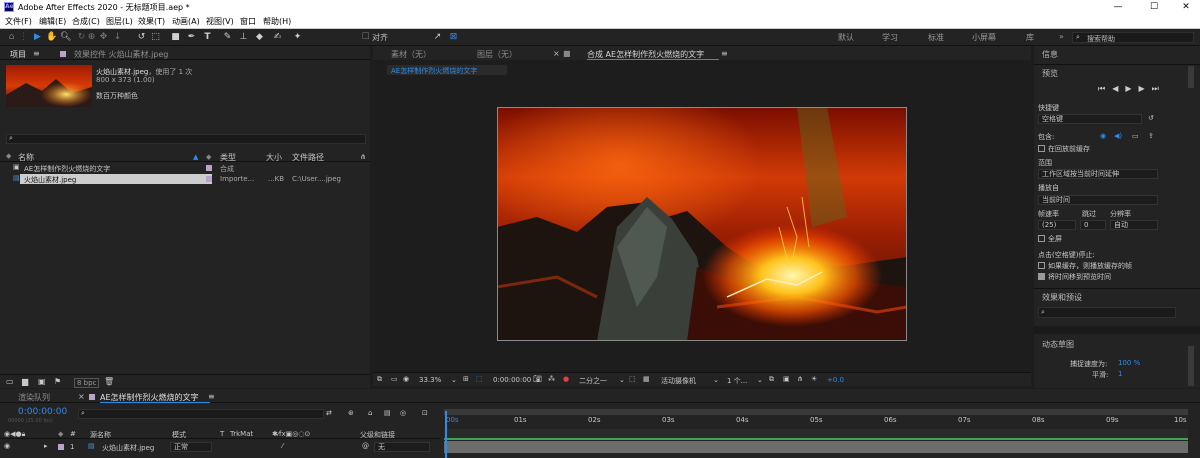  I want to click on cache-before-checkbox, so click(1041, 148).